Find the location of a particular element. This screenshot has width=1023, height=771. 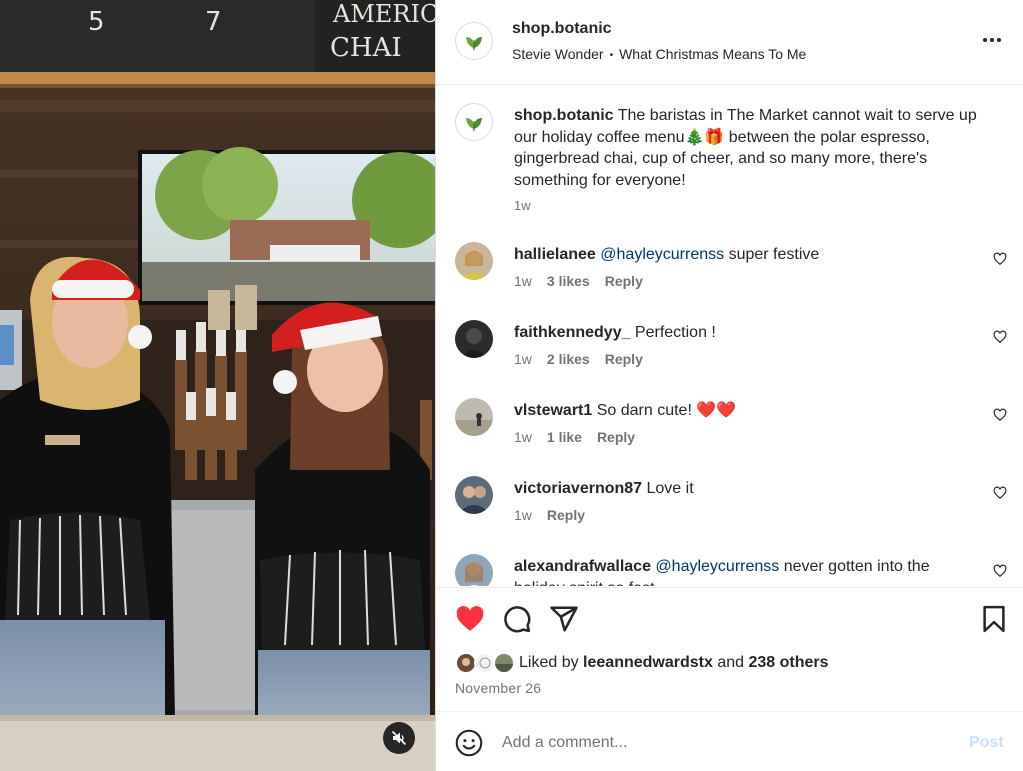

bookmark-icon is located at coordinates (994, 619).